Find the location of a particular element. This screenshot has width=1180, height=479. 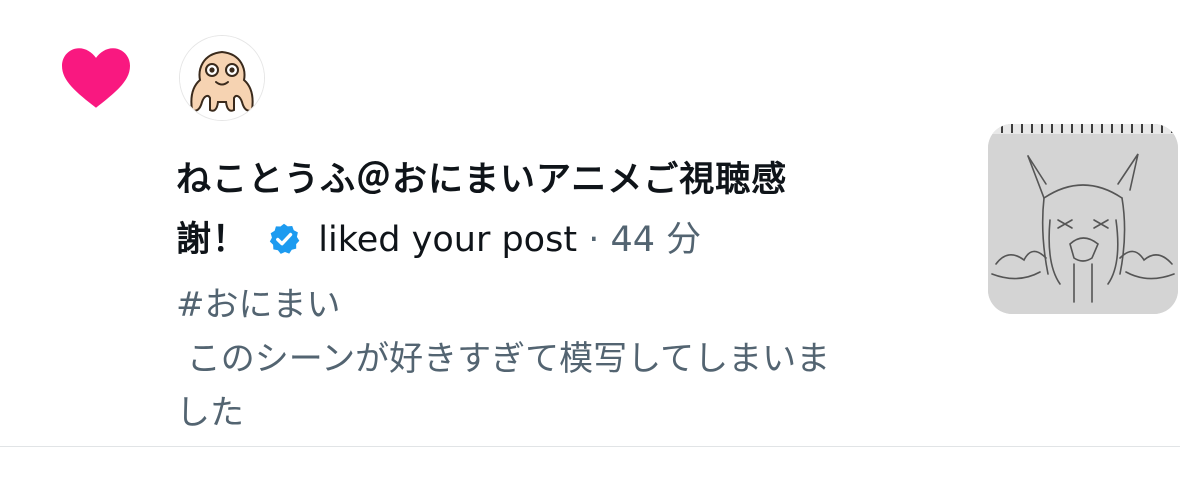

heart-icon is located at coordinates (96, 78).